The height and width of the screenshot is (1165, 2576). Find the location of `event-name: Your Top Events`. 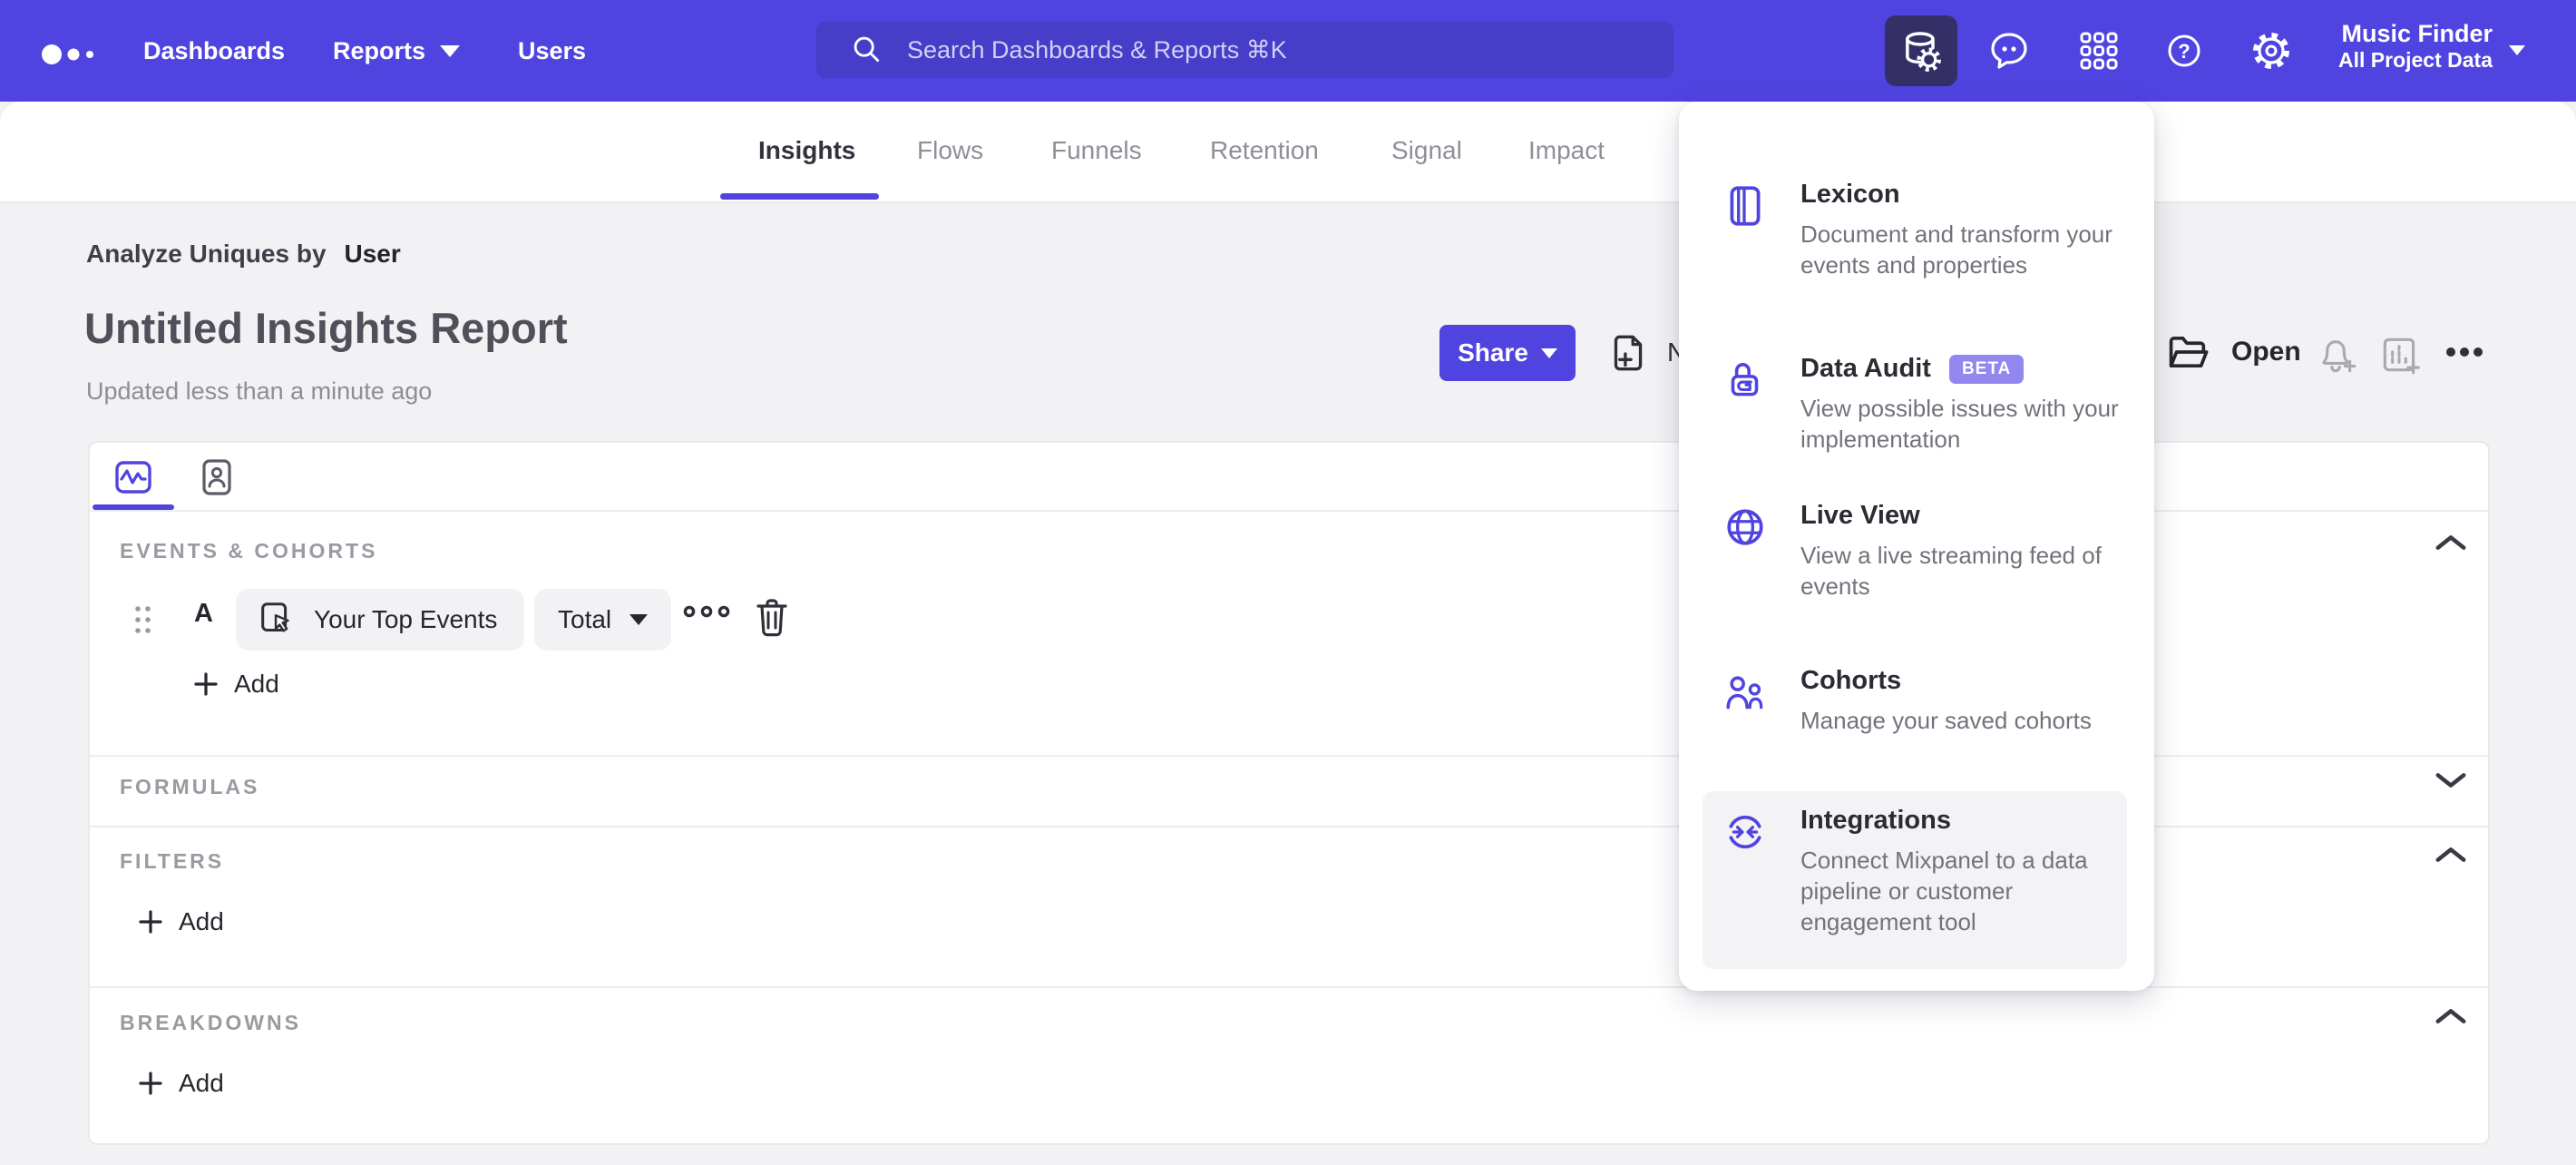

event-name: Your Top Events is located at coordinates (406, 619).